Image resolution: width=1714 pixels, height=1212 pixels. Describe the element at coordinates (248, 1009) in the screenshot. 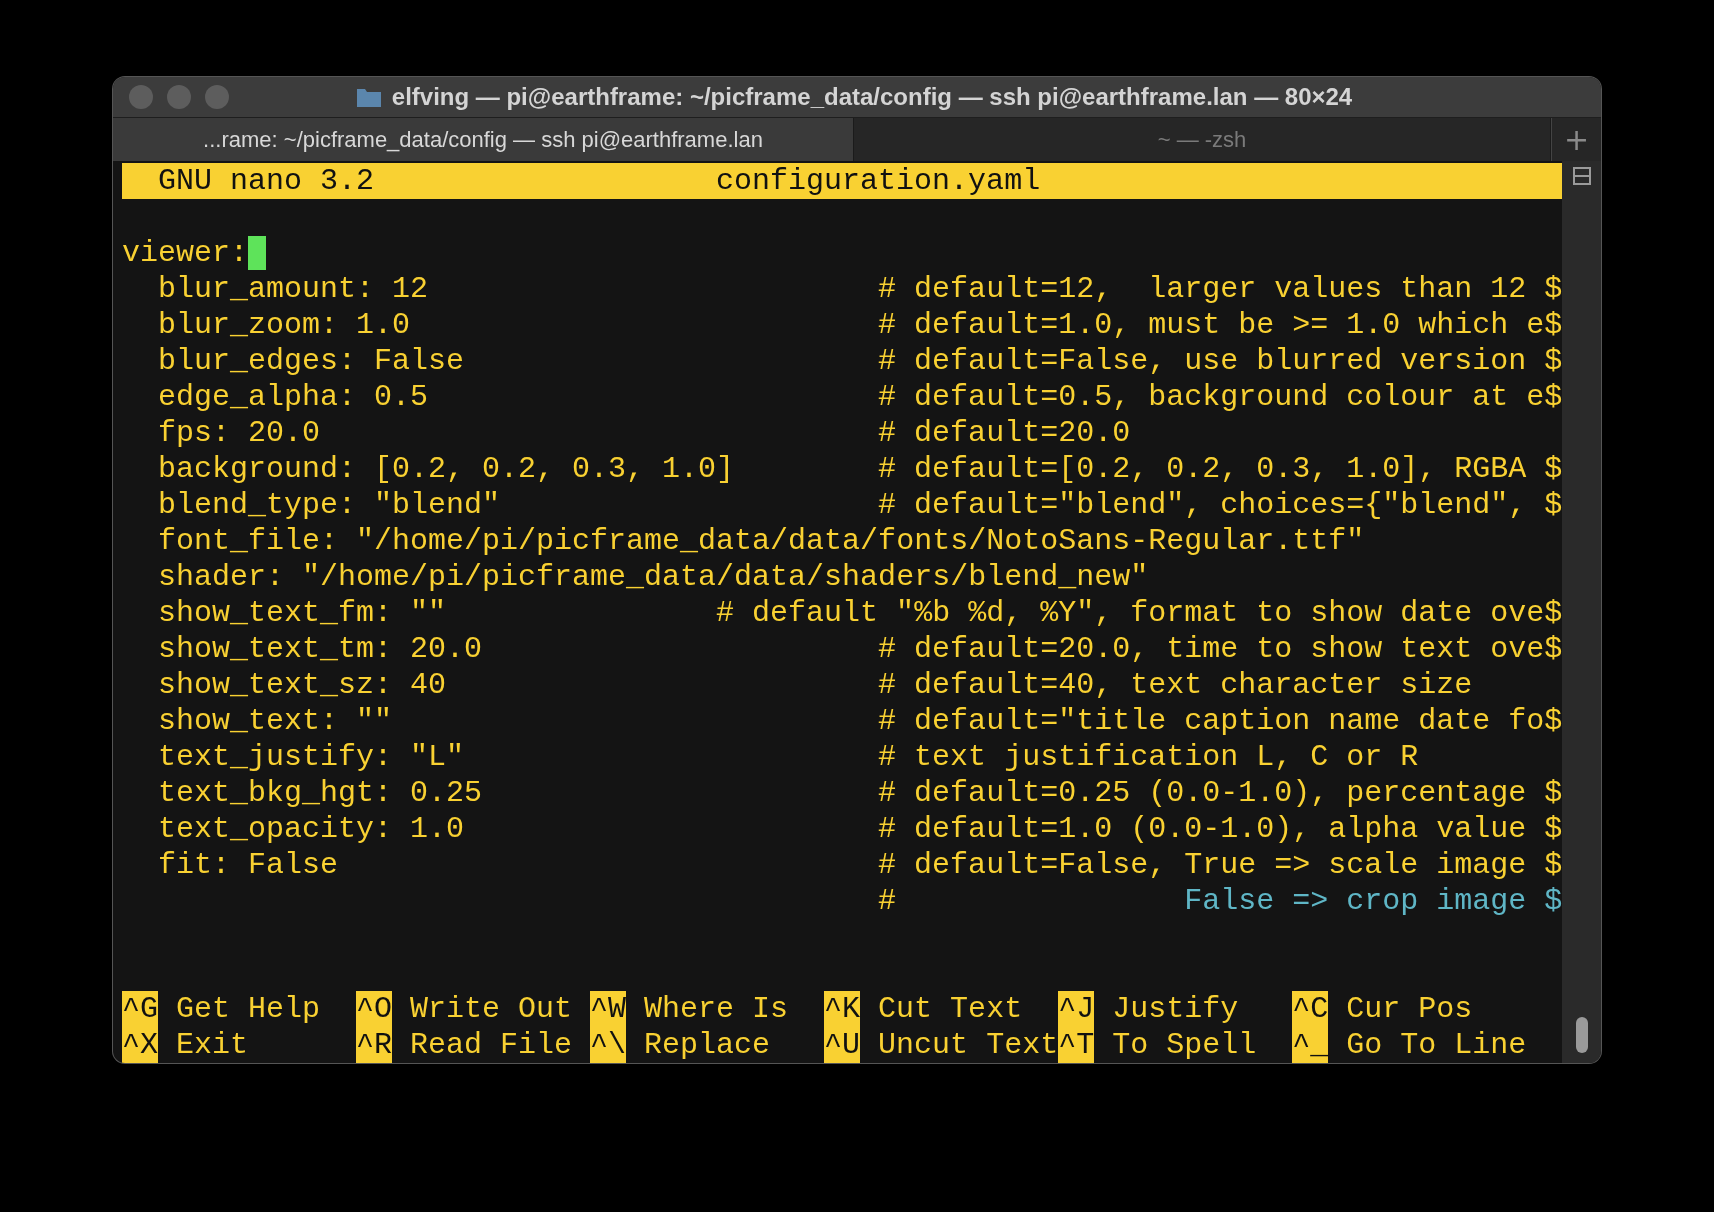

I see `shortcut-label: Get Help` at that location.